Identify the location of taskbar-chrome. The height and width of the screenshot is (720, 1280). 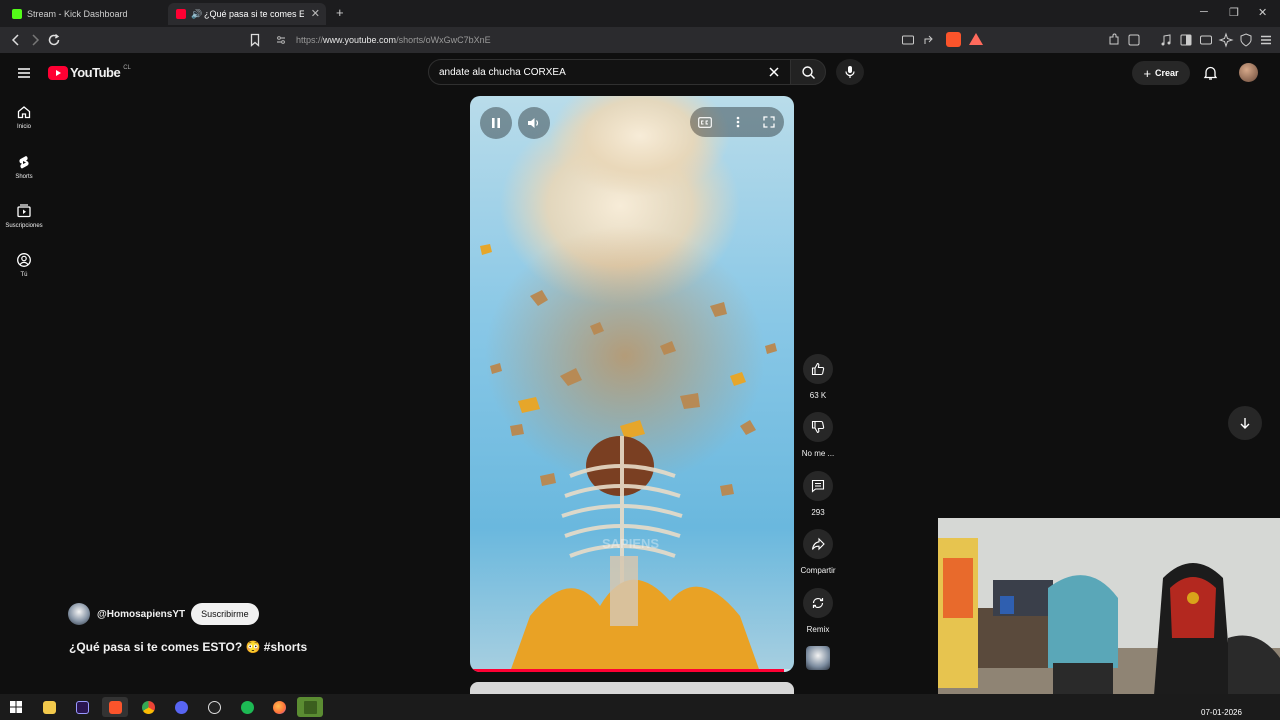
(148, 707).